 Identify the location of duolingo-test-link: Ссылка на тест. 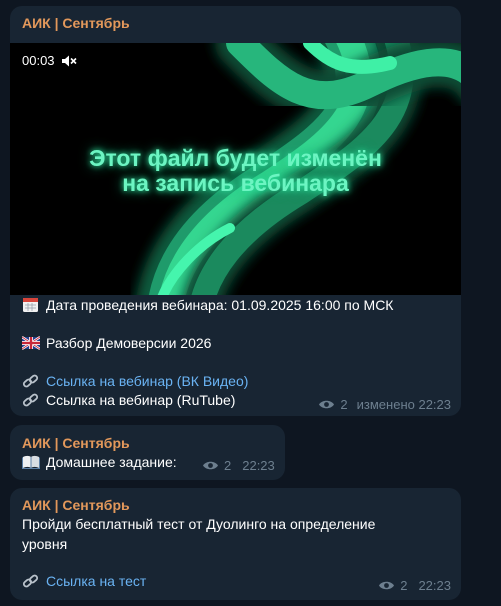
(96, 581).